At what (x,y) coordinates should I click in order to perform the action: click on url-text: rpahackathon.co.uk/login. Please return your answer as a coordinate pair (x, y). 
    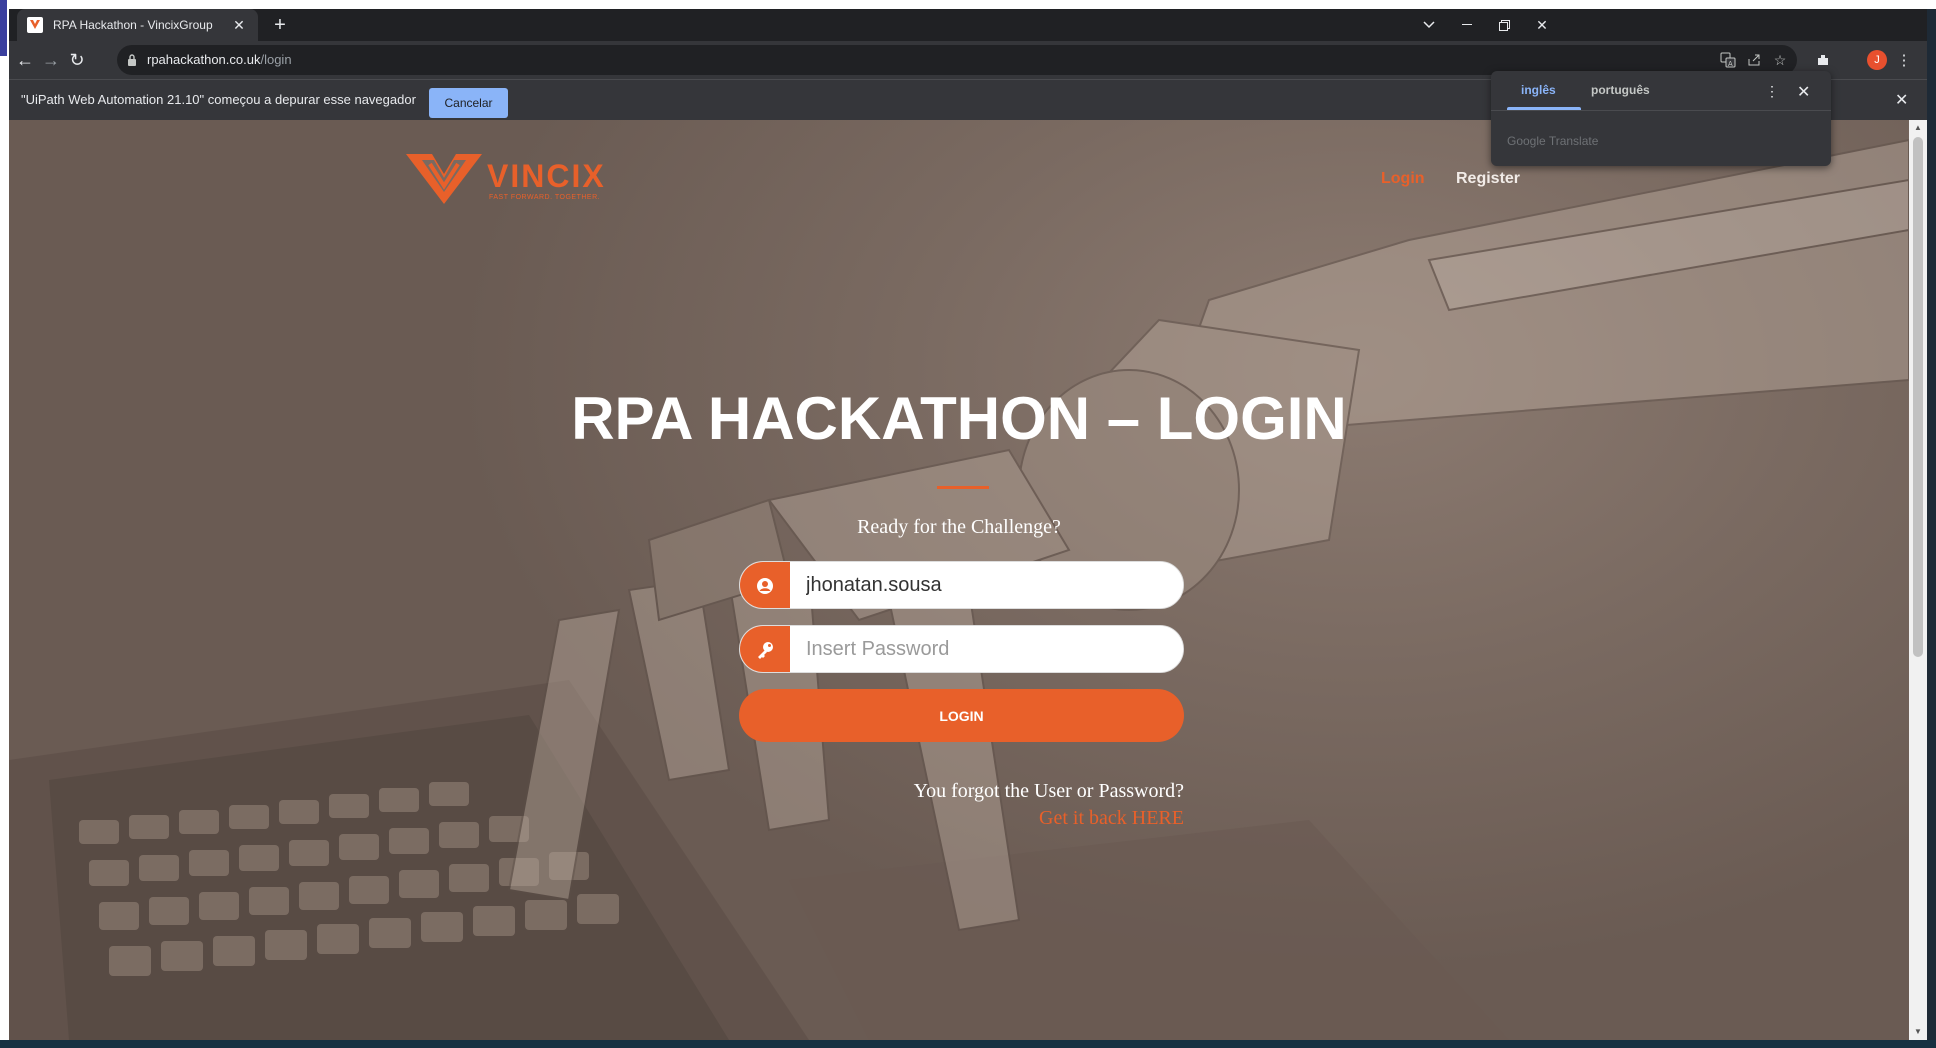
    Looking at the image, I should click on (219, 59).